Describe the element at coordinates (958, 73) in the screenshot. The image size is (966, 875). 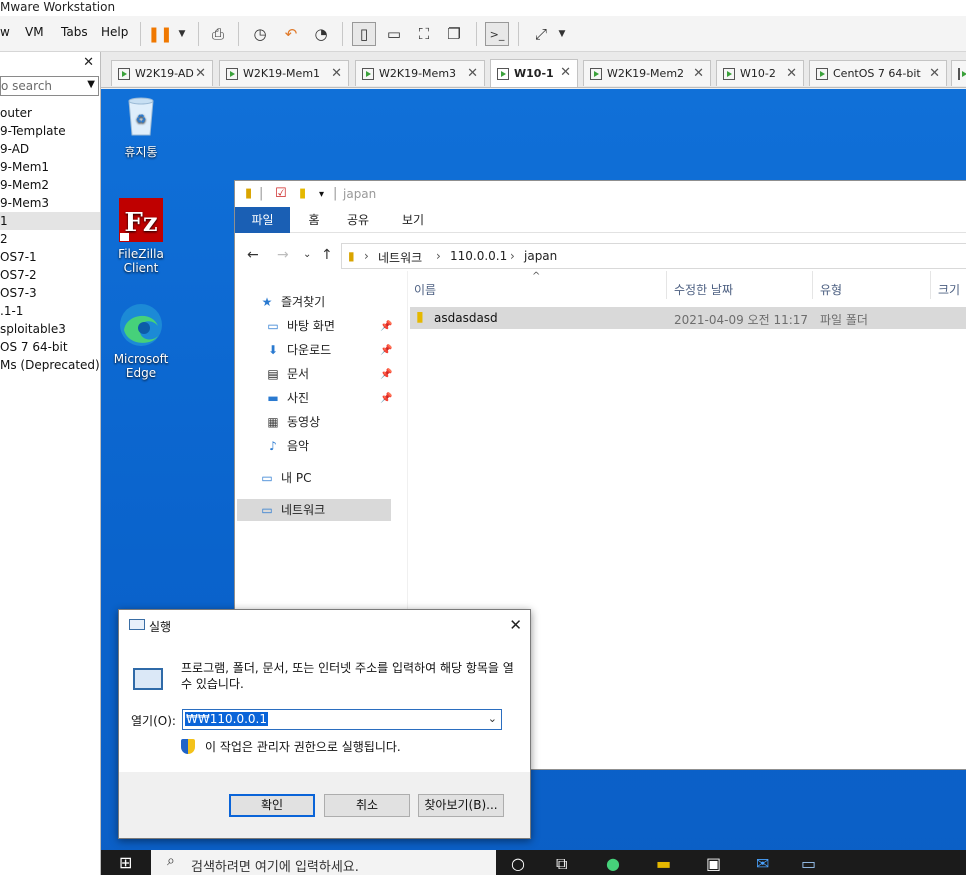
I see `tab-overflow` at that location.